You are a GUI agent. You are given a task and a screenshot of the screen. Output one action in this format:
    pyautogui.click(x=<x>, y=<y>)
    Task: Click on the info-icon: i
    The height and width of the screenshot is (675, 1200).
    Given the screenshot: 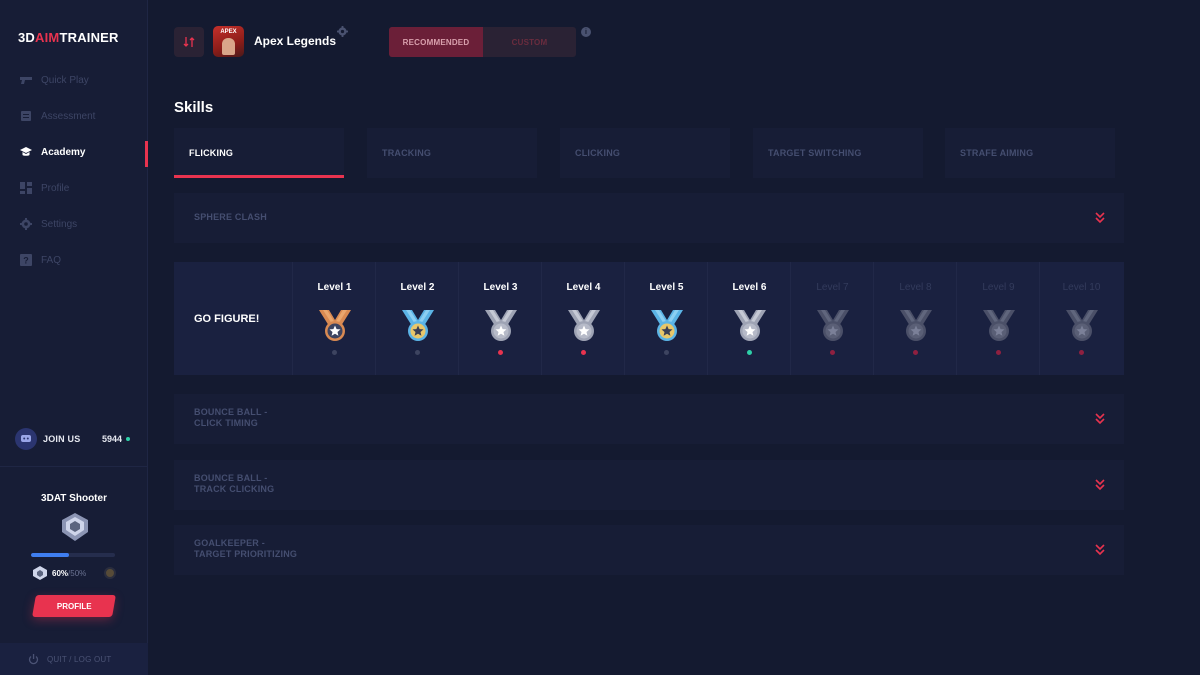 What is the action you would take?
    pyautogui.click(x=586, y=32)
    